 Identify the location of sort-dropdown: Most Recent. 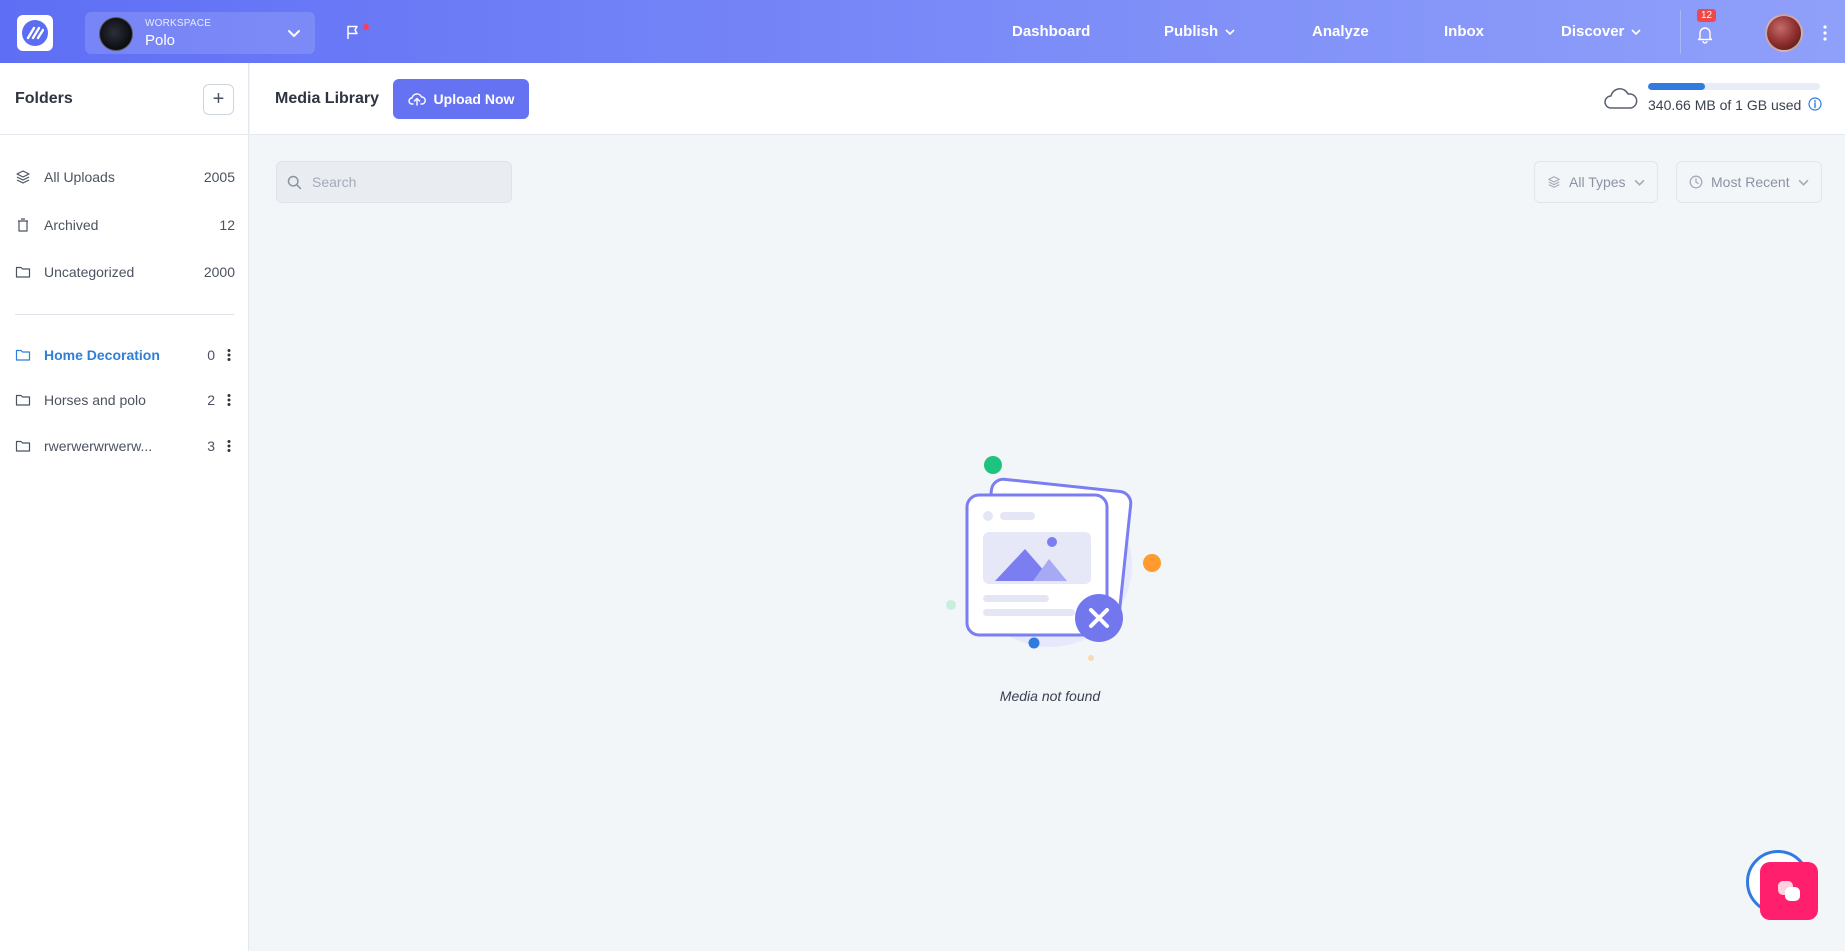
(1749, 182).